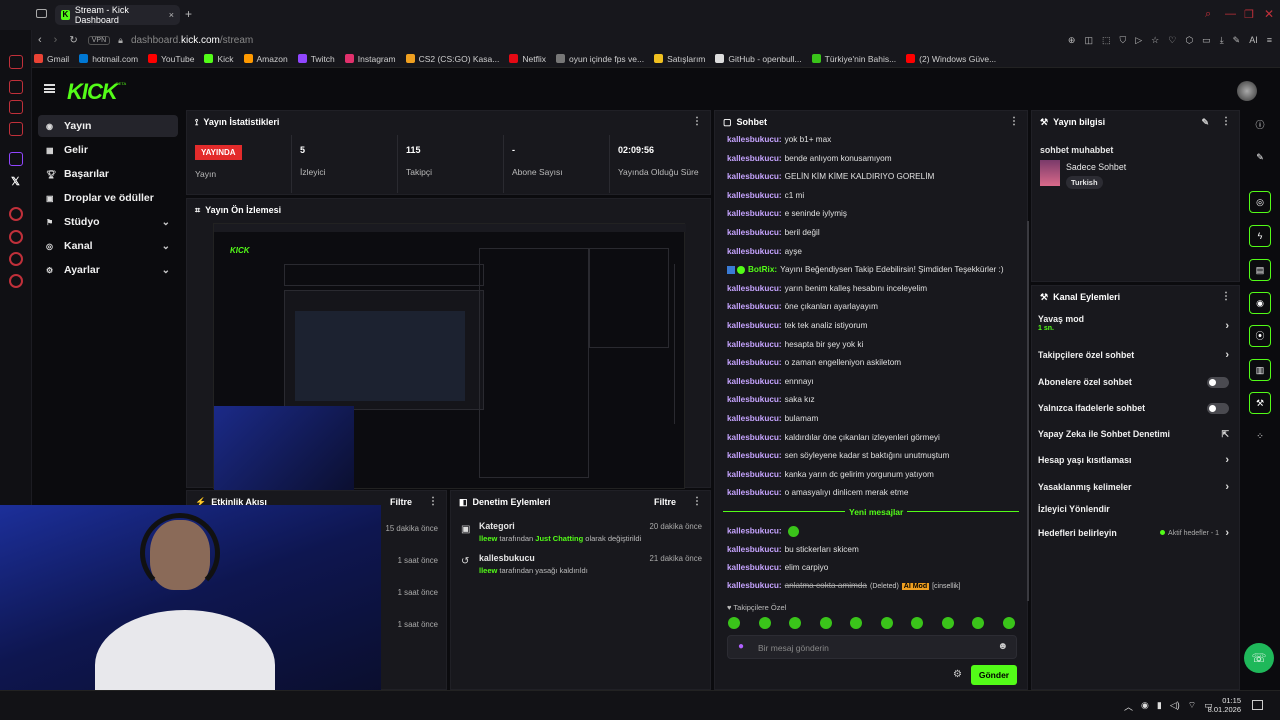  What do you see at coordinates (1014, 121) in the screenshot?
I see `chat-more-icon: ⋮` at bounding box center [1014, 121].